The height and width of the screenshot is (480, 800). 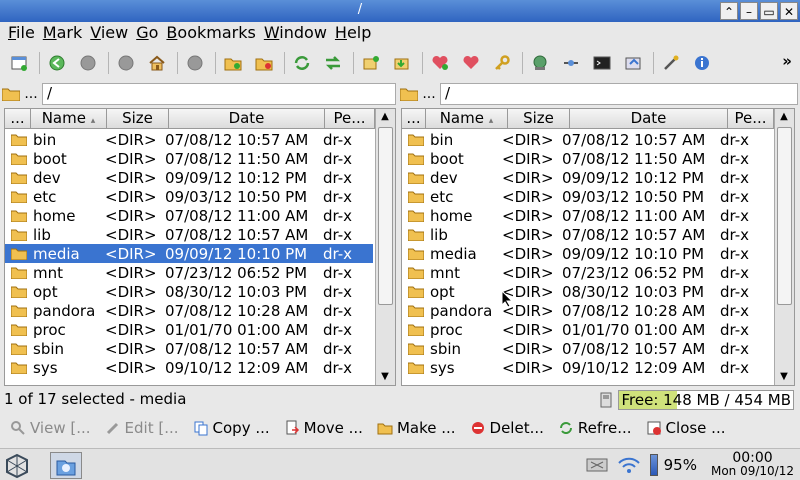 I want to click on minimize-icon: –, so click(x=749, y=11).